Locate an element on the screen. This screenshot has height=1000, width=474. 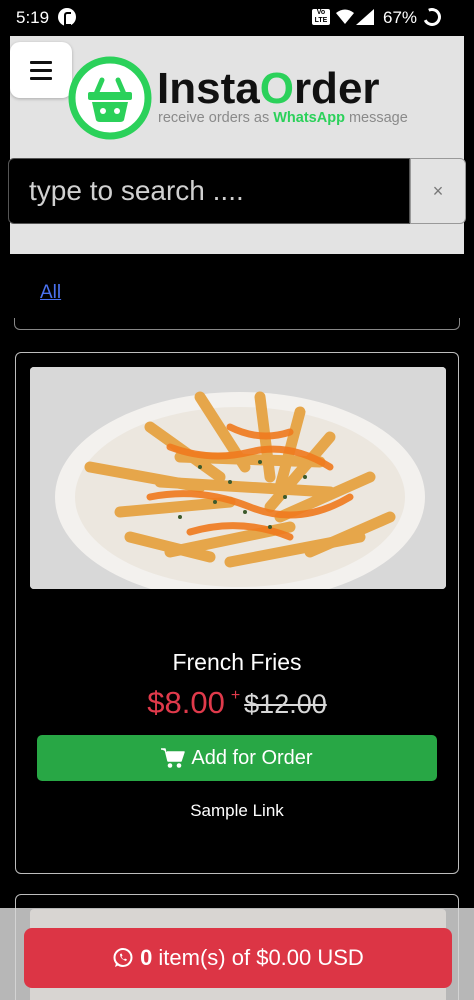
clear-search-button: × is located at coordinates (438, 191).